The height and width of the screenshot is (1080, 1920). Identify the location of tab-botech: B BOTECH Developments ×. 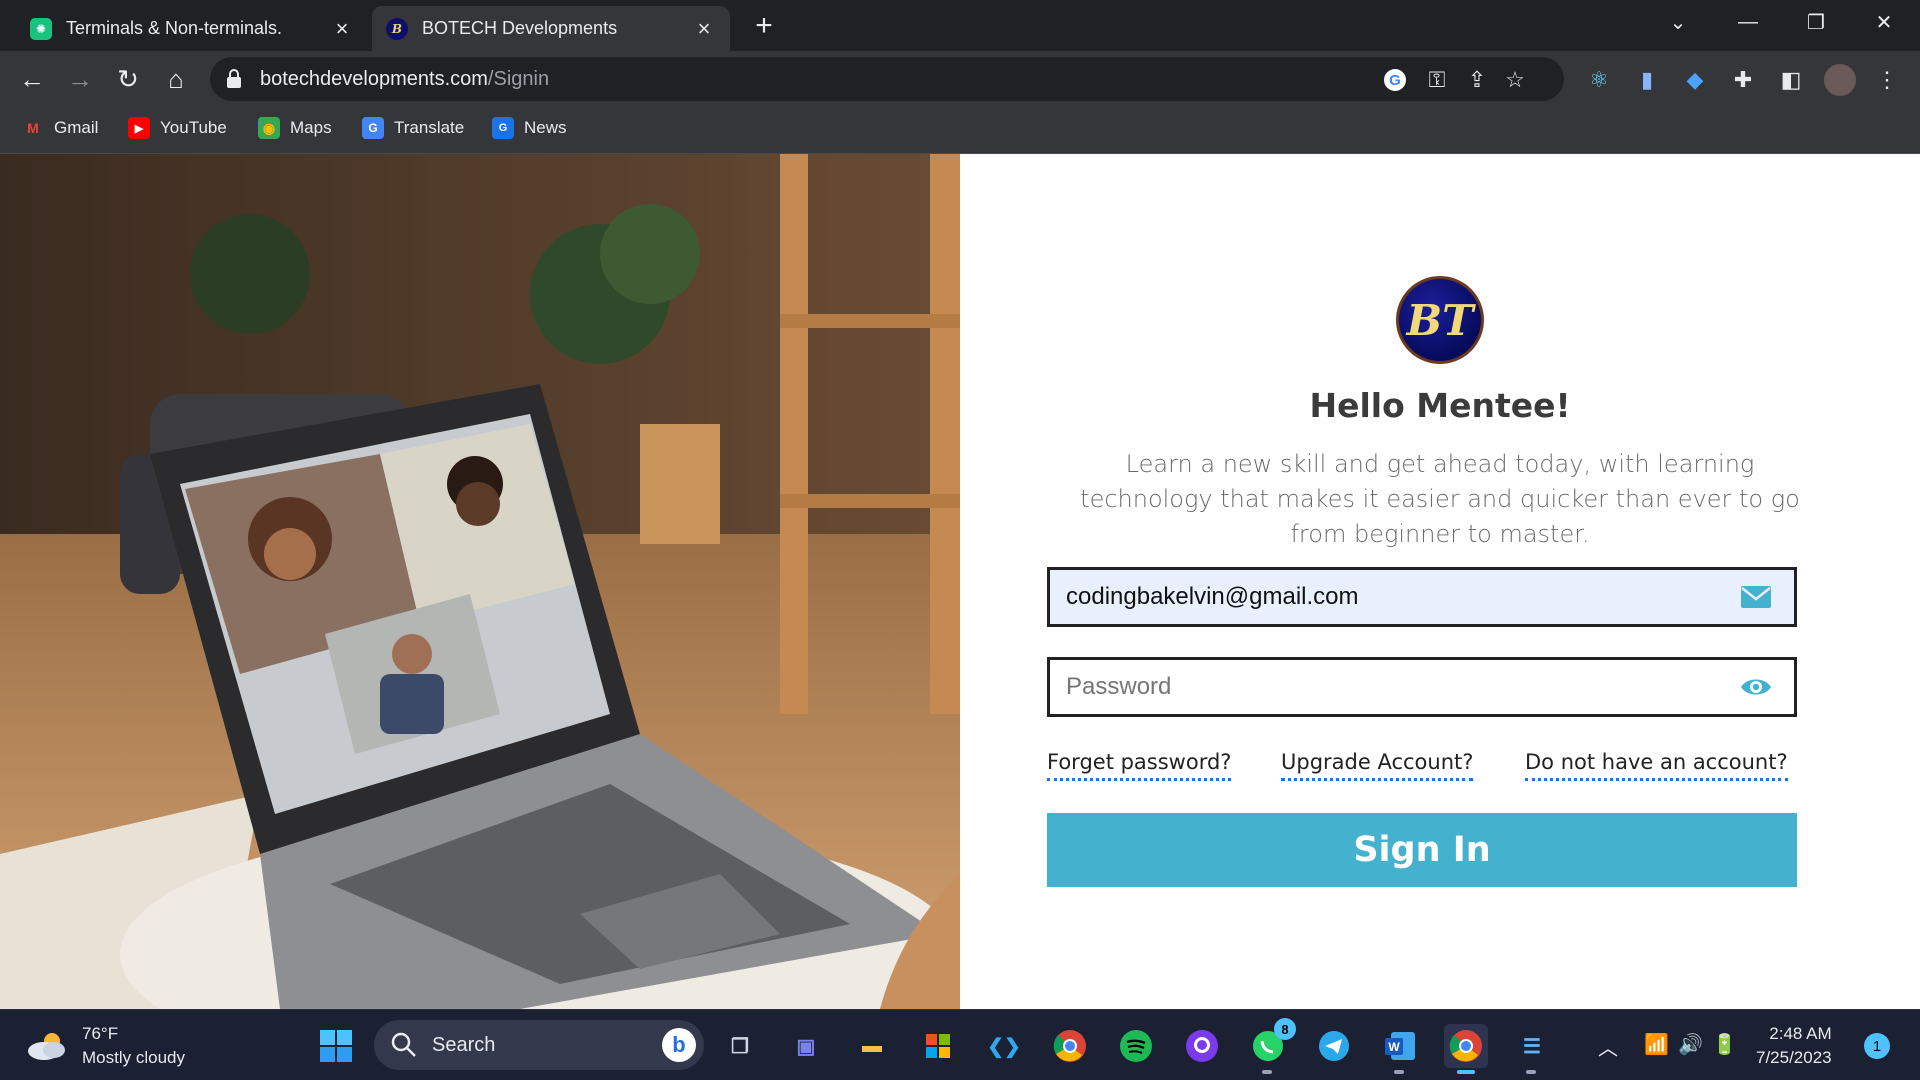
(551, 28).